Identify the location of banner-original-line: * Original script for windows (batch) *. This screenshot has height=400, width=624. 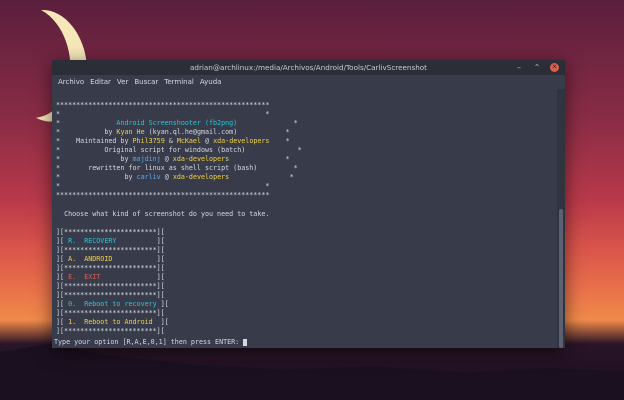
(179, 150).